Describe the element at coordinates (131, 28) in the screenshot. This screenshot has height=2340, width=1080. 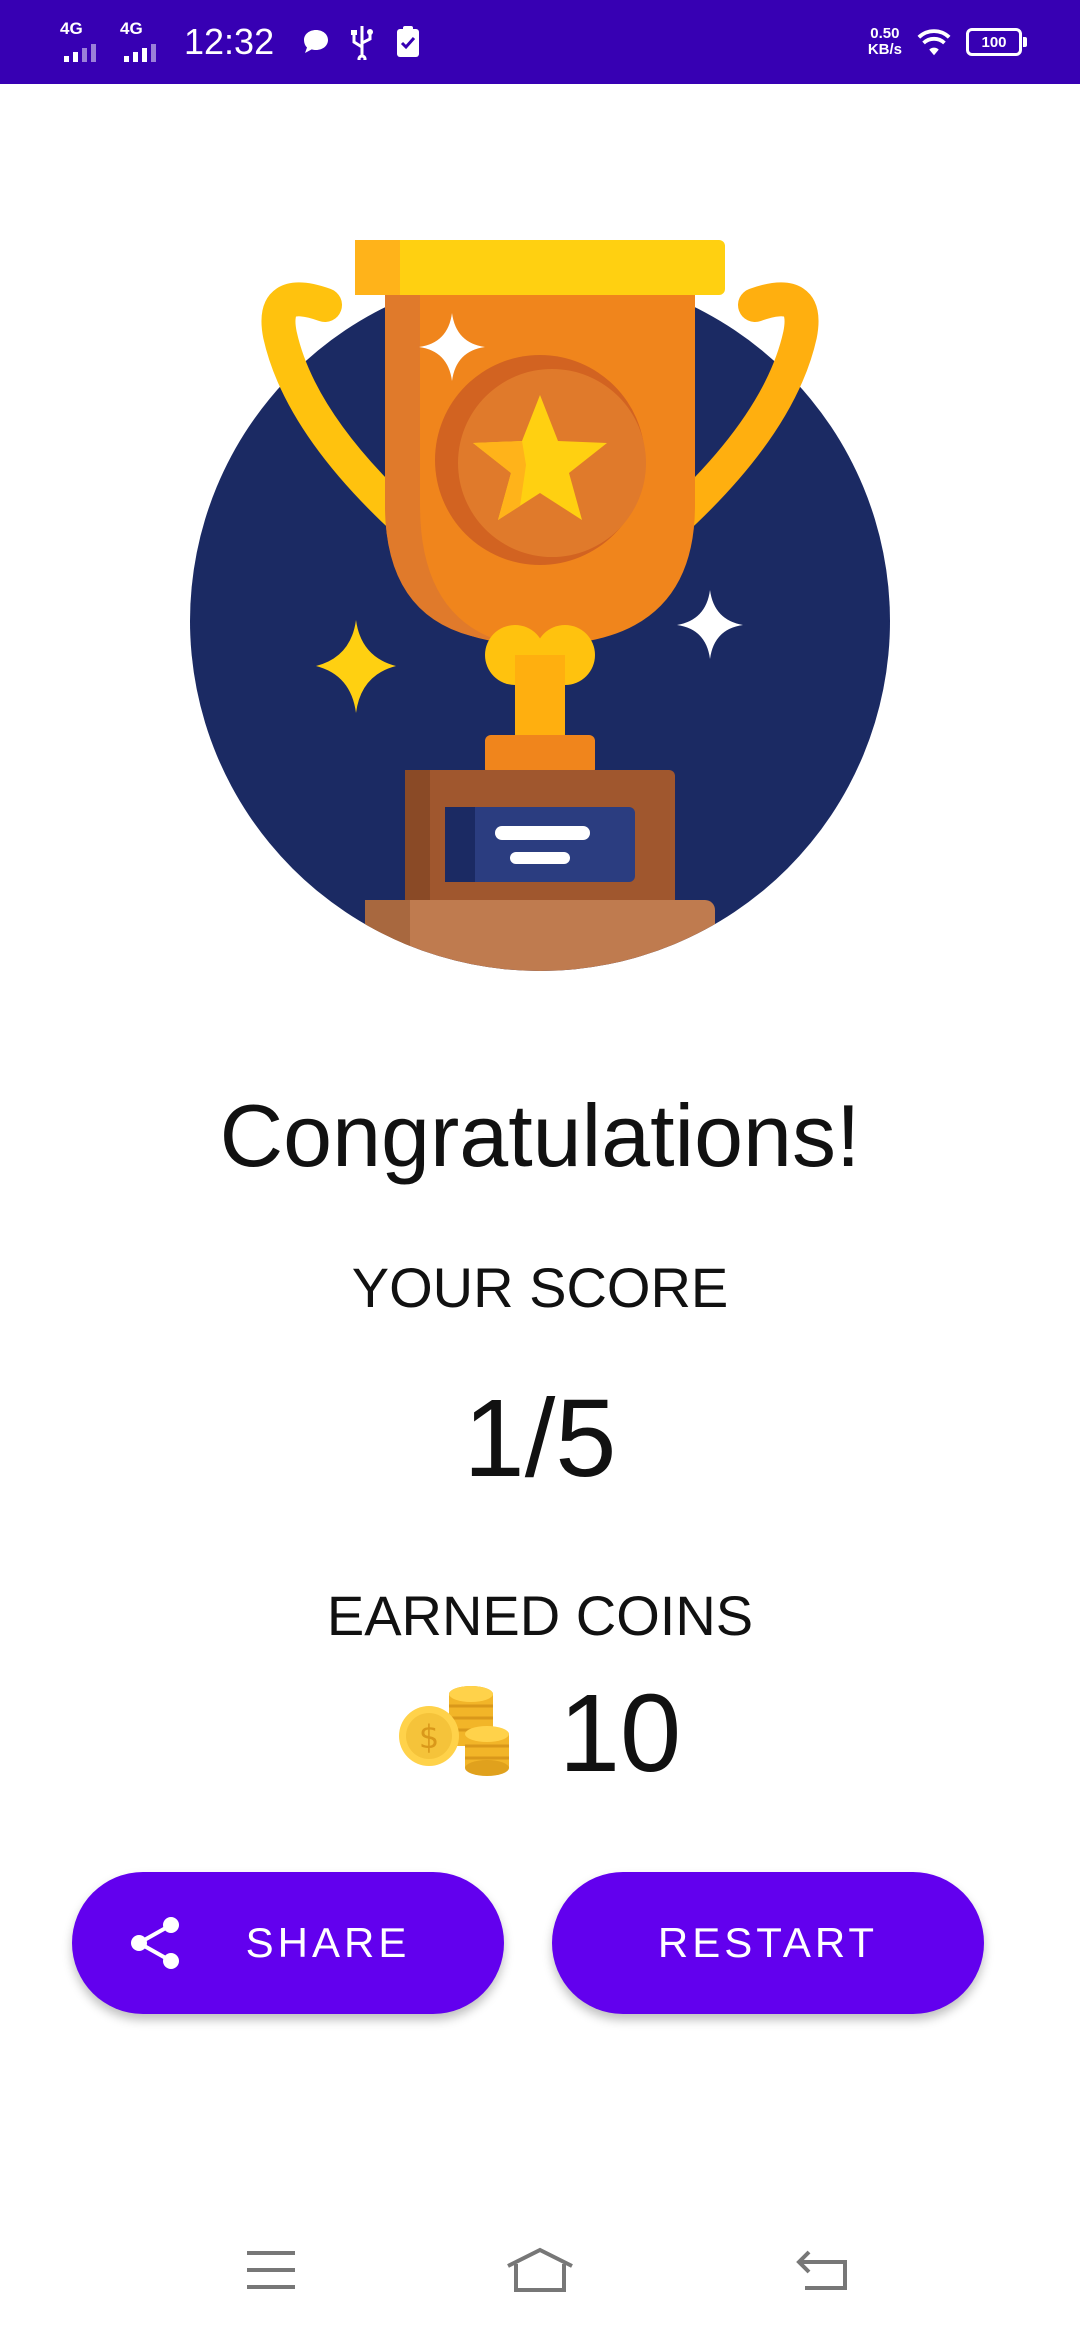
I see `network-type-2: 4G` at that location.